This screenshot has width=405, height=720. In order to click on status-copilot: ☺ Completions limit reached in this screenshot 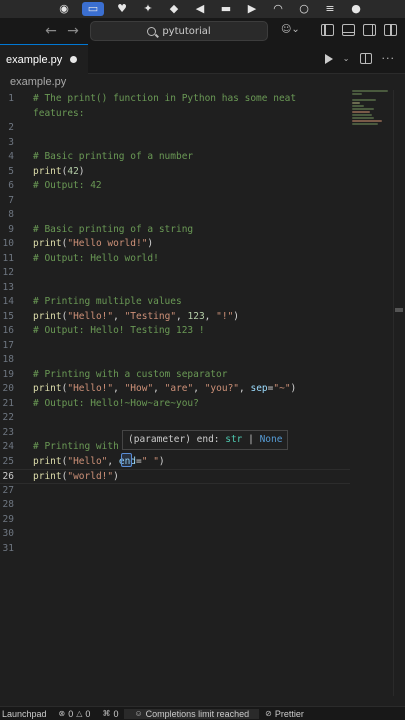, I will do `click(192, 713)`.